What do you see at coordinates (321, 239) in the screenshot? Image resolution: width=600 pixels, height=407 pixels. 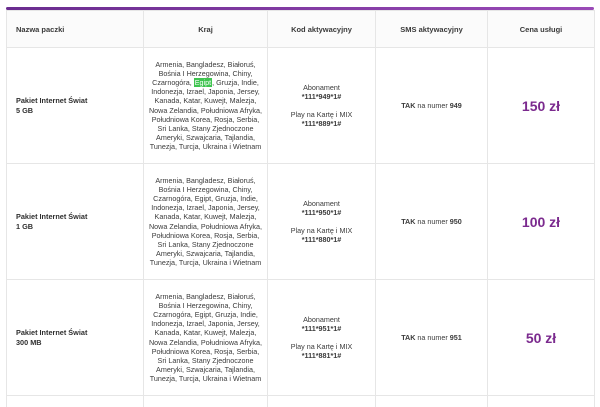 I see `play-code: *111*880*1#` at bounding box center [321, 239].